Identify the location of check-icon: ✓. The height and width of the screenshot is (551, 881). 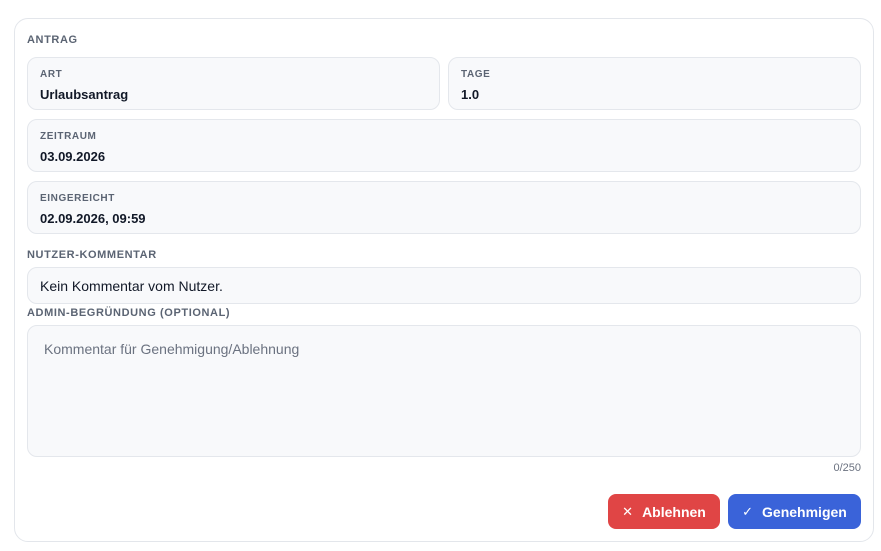
(748, 511).